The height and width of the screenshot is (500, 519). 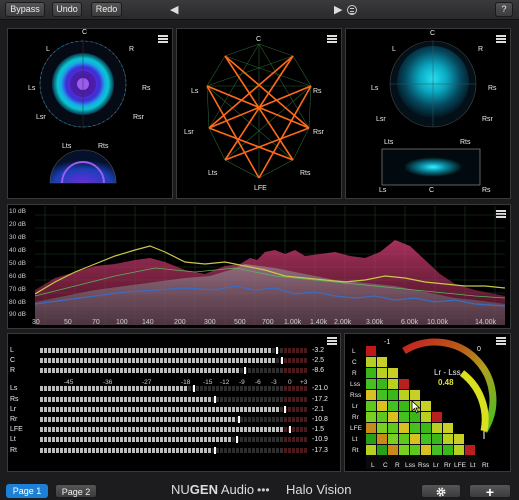 What do you see at coordinates (147, 382) in the screenshot?
I see `meter-scale-tick: -27` at bounding box center [147, 382].